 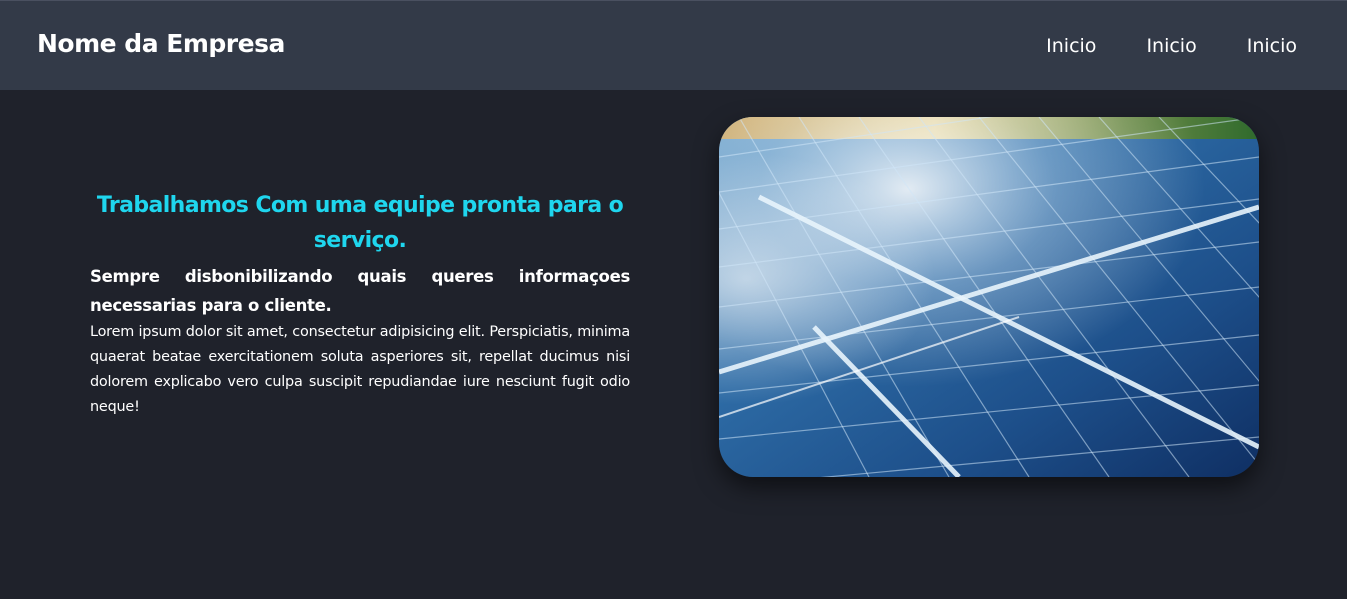 I want to click on company-name: Nome da Empresa, so click(x=161, y=43).